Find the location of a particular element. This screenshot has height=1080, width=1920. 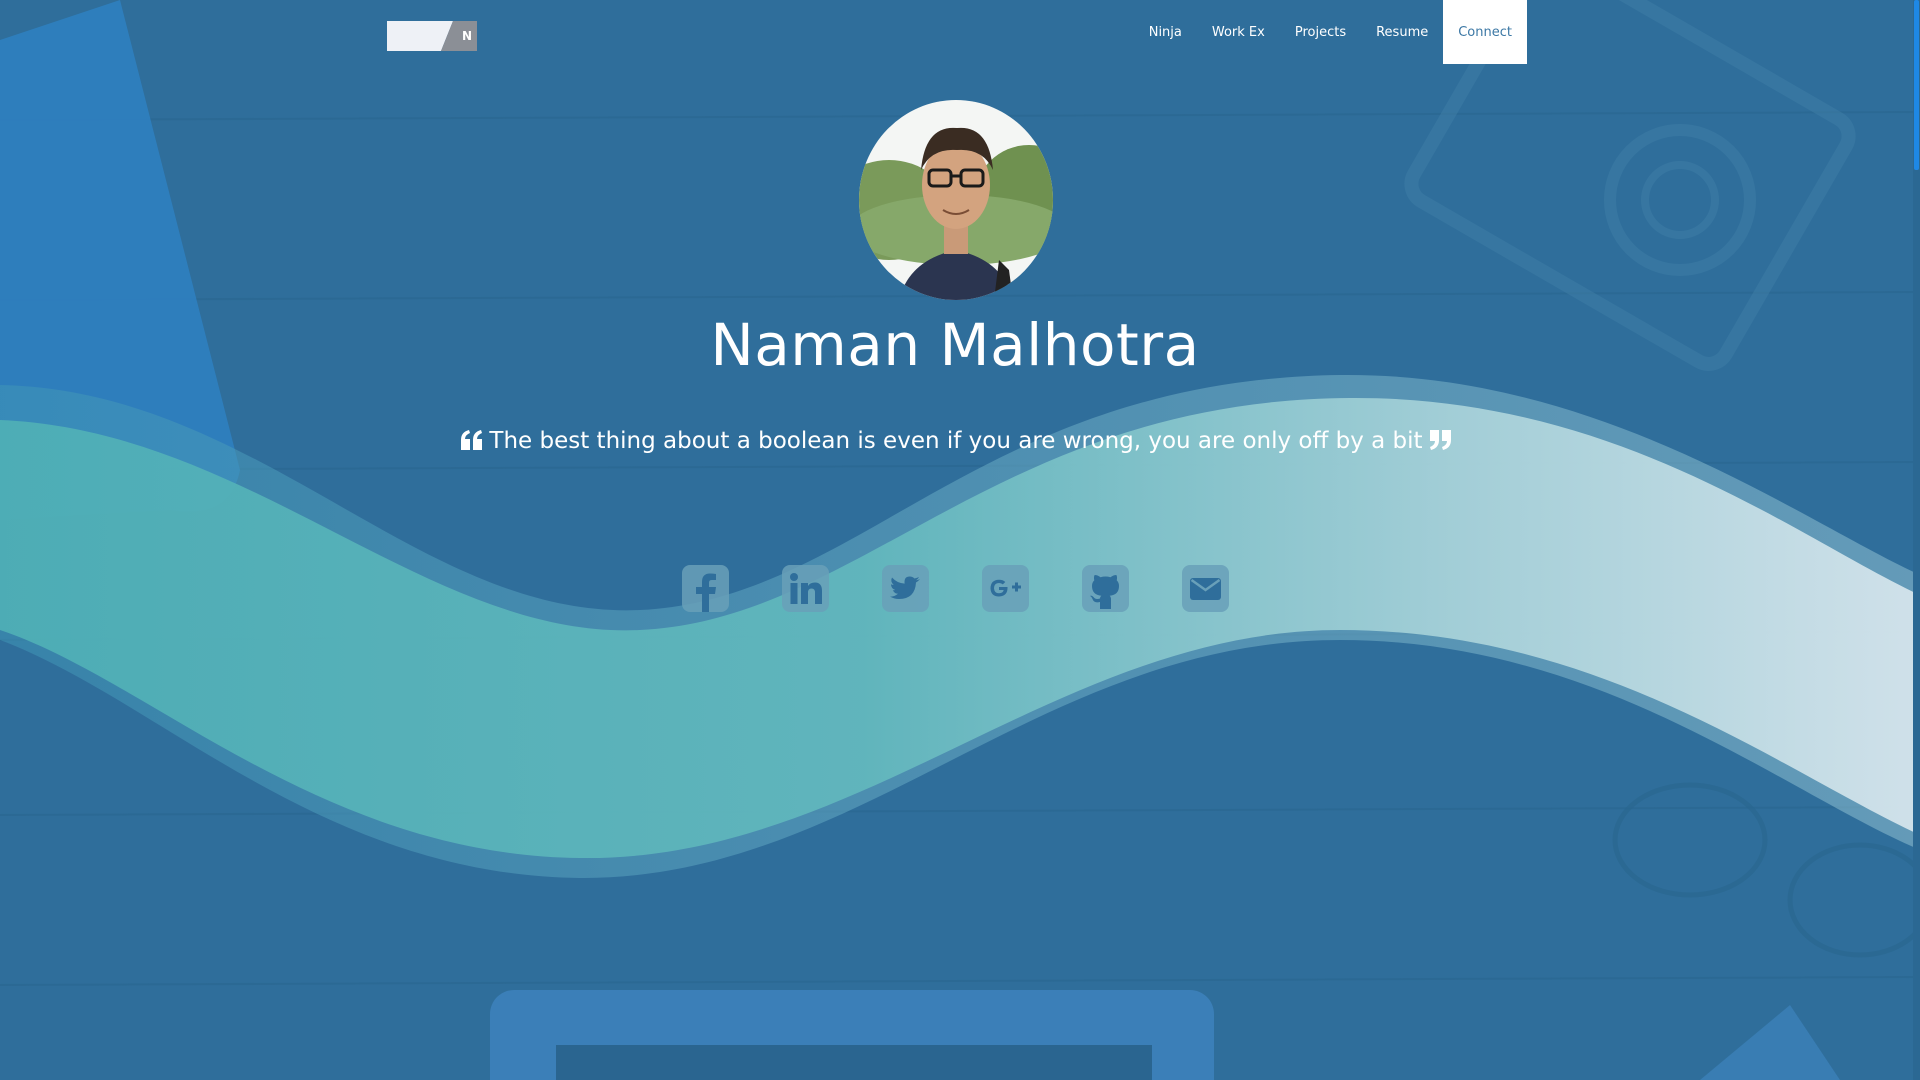

nav-item-label: Projects is located at coordinates (1320, 32).